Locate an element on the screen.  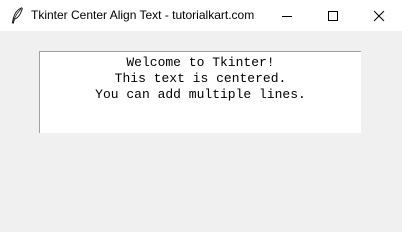
close-button is located at coordinates (379, 15).